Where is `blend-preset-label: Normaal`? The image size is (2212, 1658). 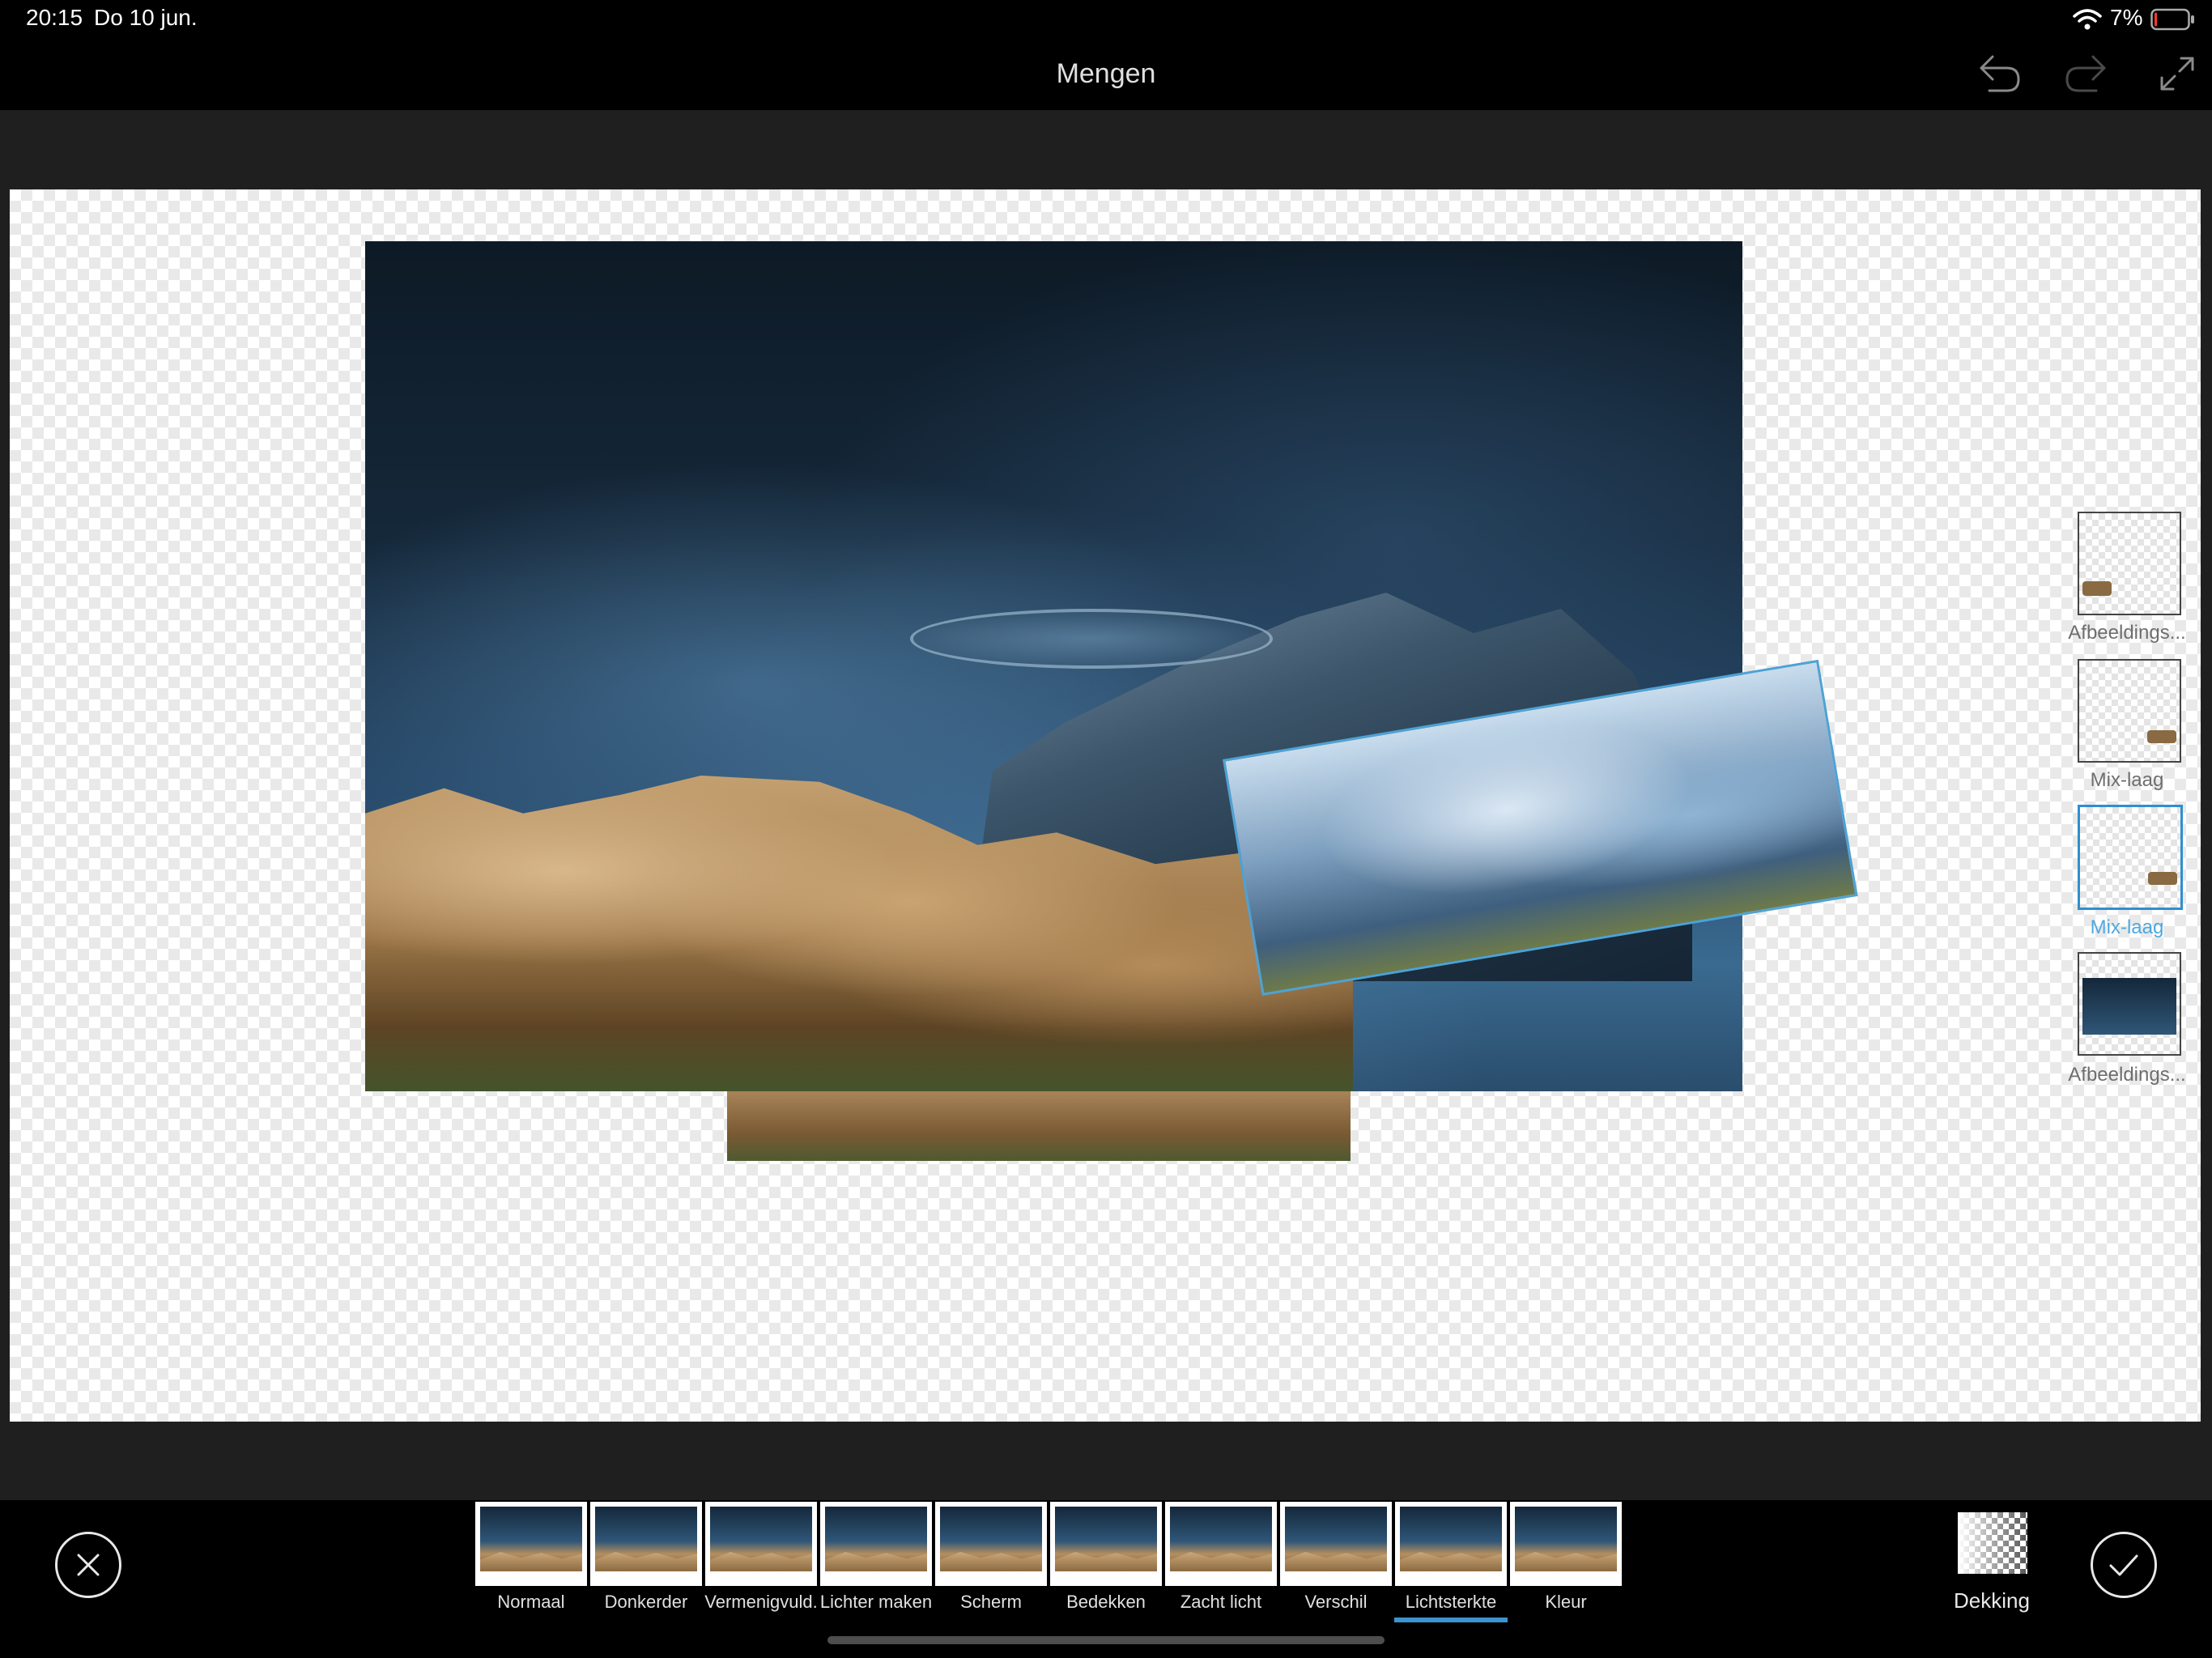 blend-preset-label: Normaal is located at coordinates (531, 1602).